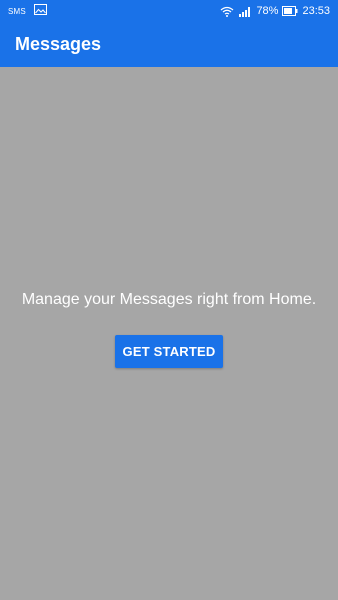  What do you see at coordinates (316, 11) in the screenshot?
I see `status-time: 23:53` at bounding box center [316, 11].